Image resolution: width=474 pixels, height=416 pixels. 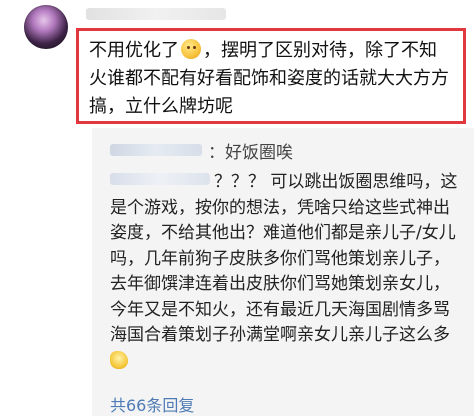 What do you see at coordinates (134, 50) in the screenshot?
I see `comment-text-part1: 不用优化了` at bounding box center [134, 50].